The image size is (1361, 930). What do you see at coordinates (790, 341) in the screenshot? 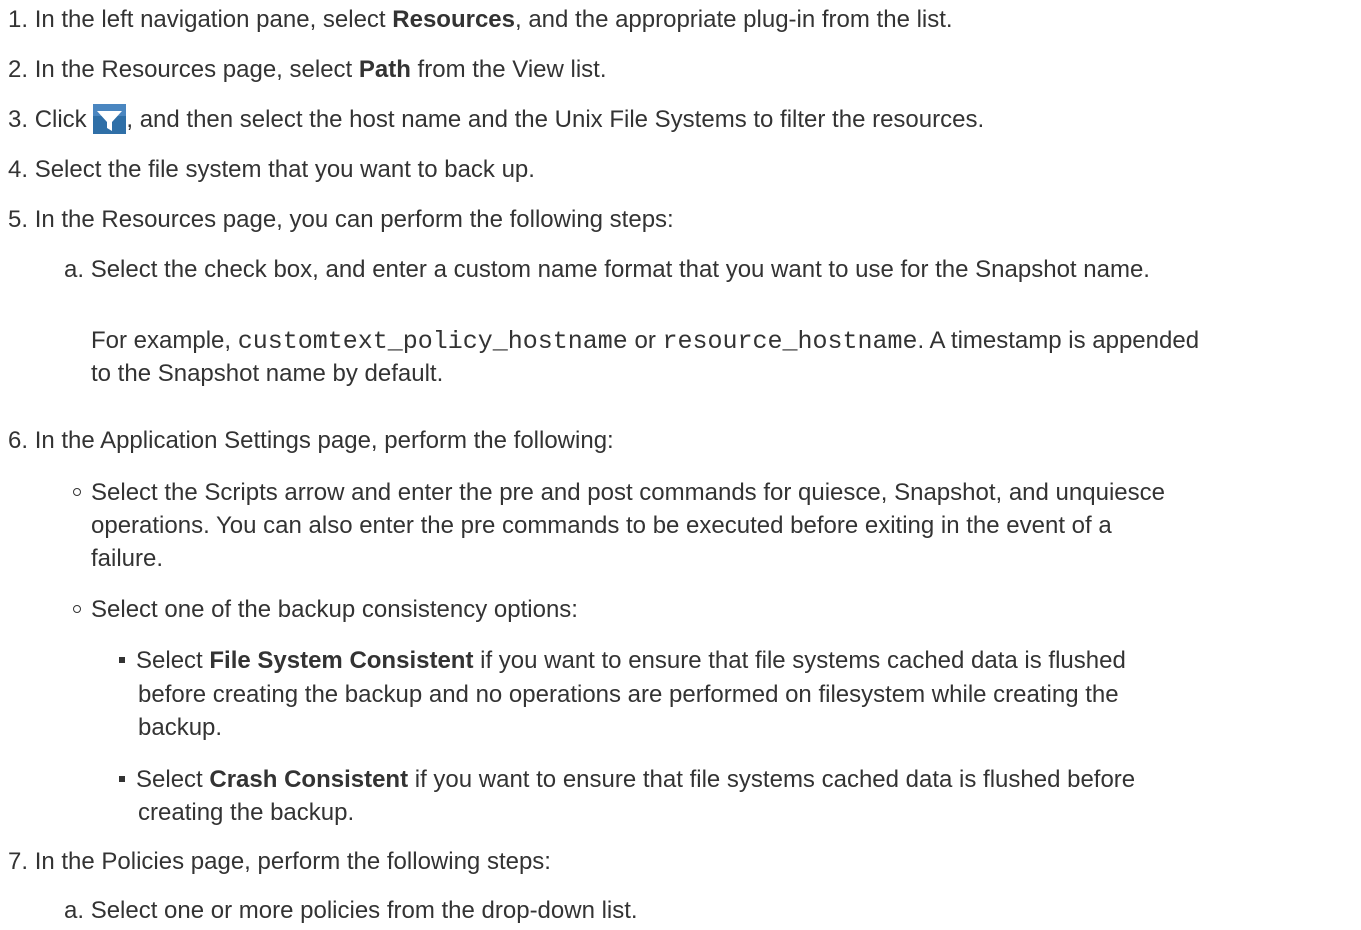
I see `code-resource-format: resource_hostname` at bounding box center [790, 341].